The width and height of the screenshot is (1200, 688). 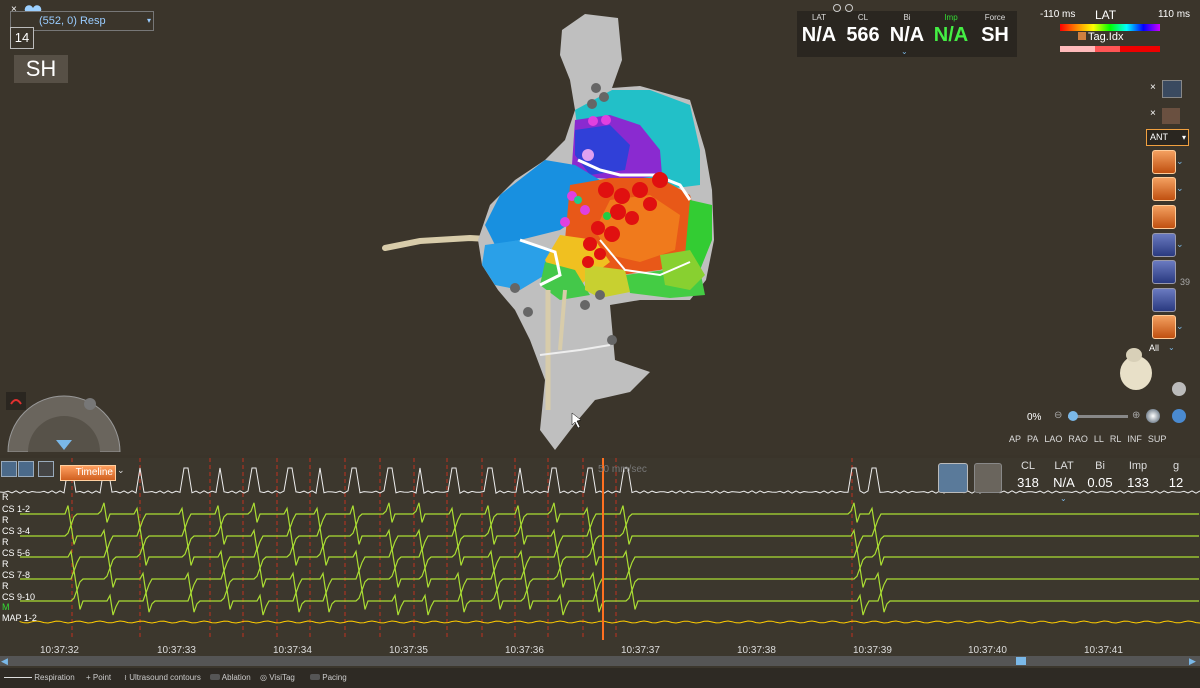 I want to click on legend-visitag: ◎ VisiTag, so click(x=277, y=677).